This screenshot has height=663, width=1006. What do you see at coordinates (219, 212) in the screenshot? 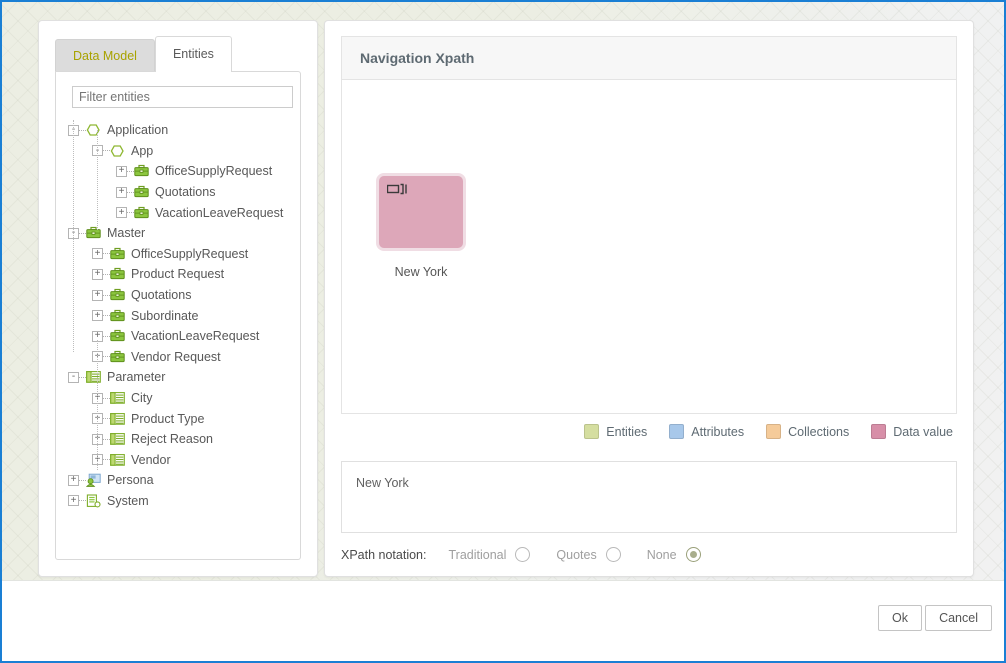
I see `tree-node-label: VacationLeaveRequest` at bounding box center [219, 212].